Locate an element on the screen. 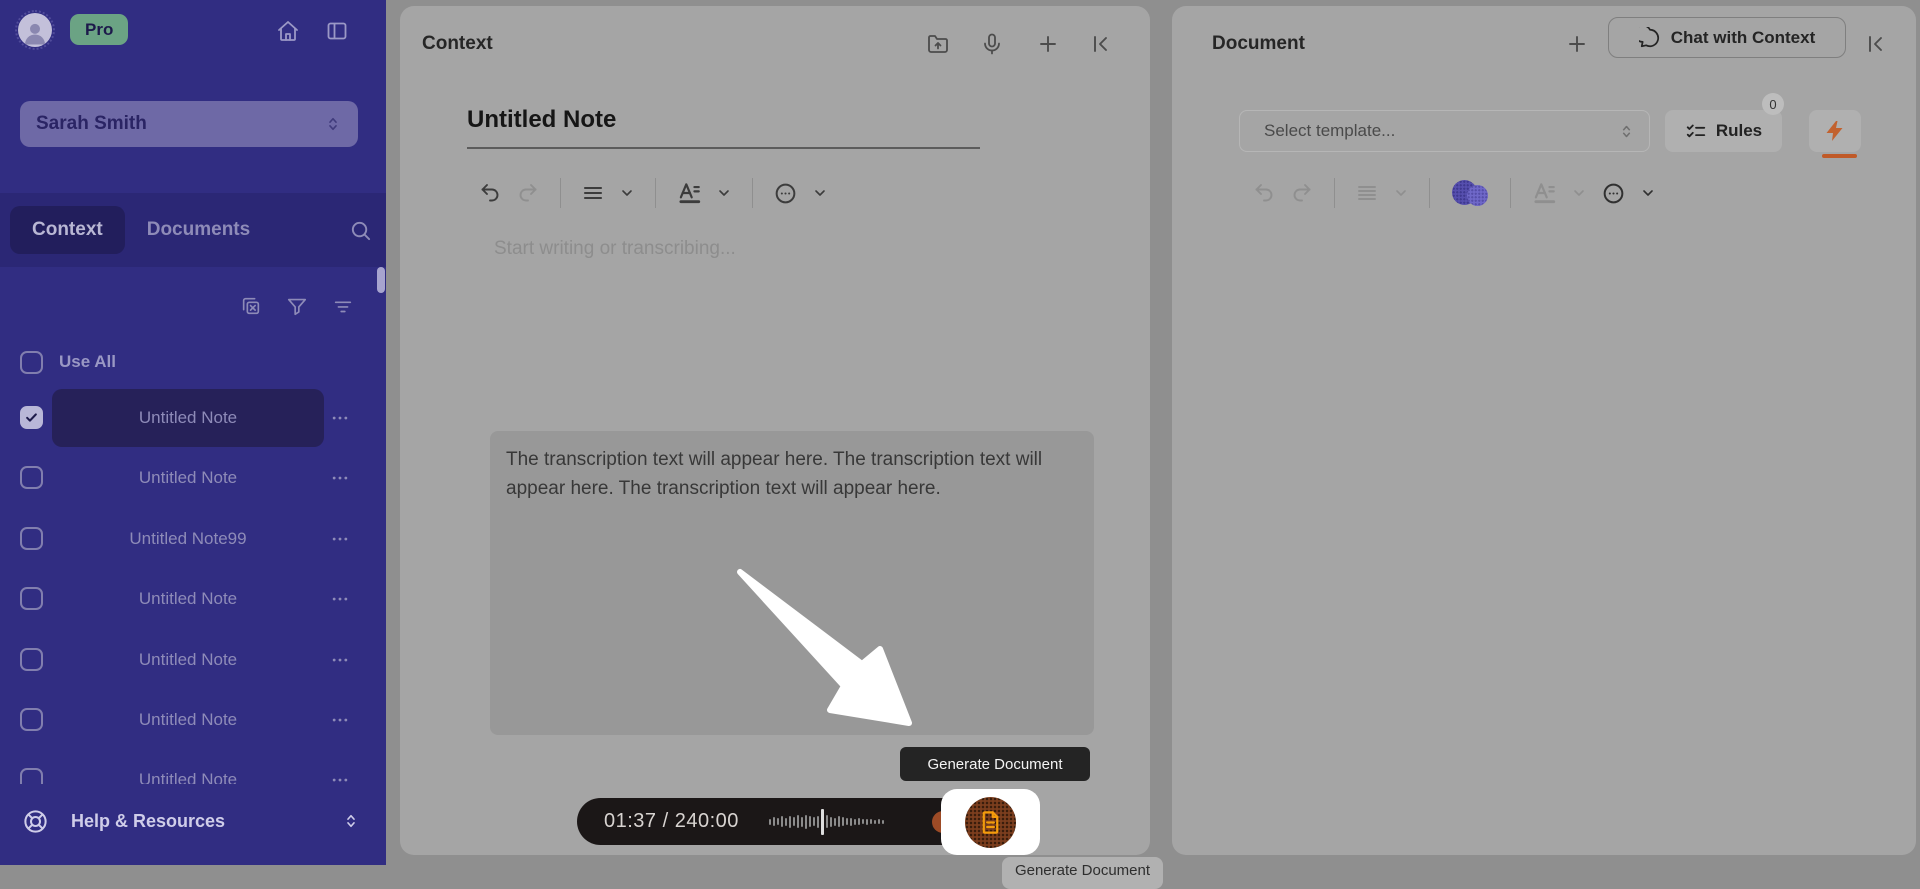 The image size is (1920, 889). chat-button-label: Chat with Context is located at coordinates (1743, 37).